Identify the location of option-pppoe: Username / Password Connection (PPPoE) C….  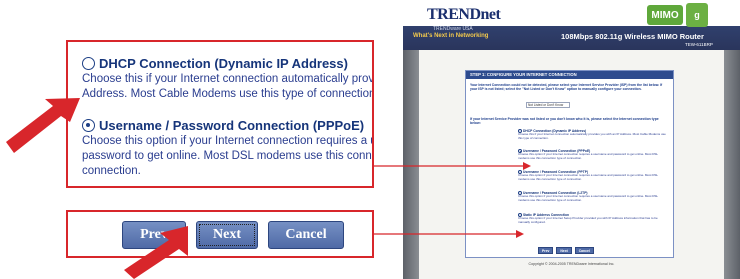
(228, 148).